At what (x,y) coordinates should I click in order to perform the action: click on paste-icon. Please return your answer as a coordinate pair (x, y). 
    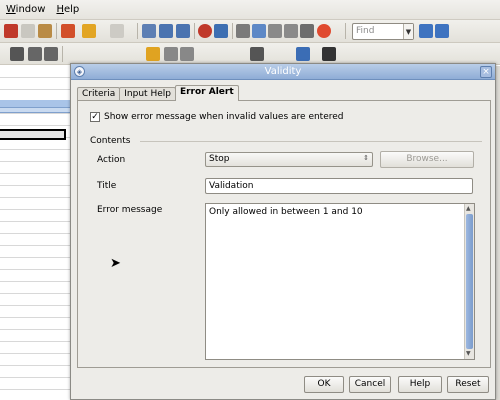
    Looking at the image, I should click on (45, 31).